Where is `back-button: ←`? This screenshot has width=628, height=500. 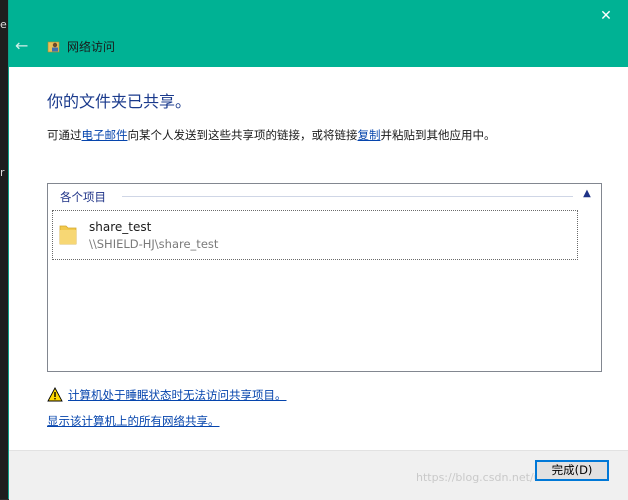 back-button: ← is located at coordinates (25, 46).